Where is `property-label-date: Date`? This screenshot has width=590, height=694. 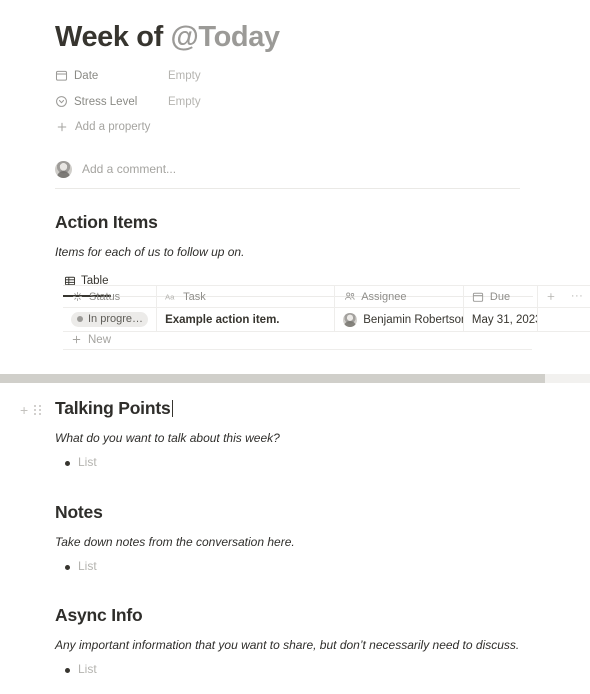
property-label-date: Date is located at coordinates (111, 75).